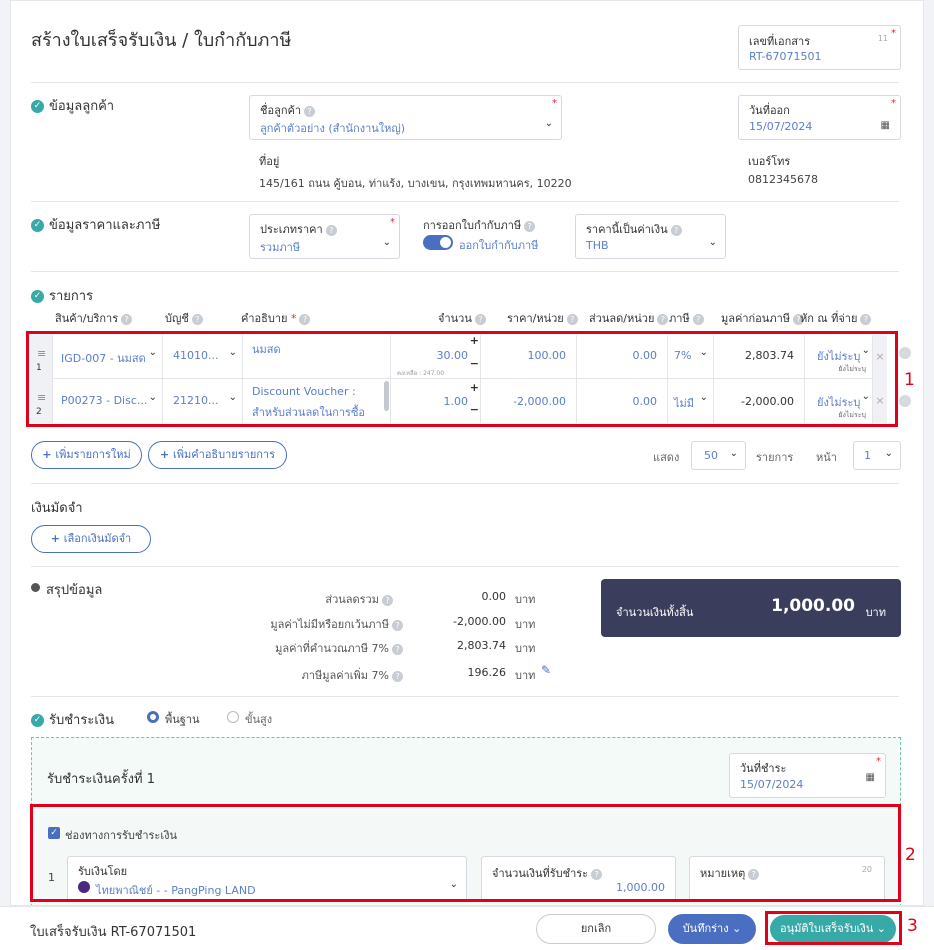  I want to click on select-deposit-button: + เลือกเงินมัดจำ, so click(91, 539).